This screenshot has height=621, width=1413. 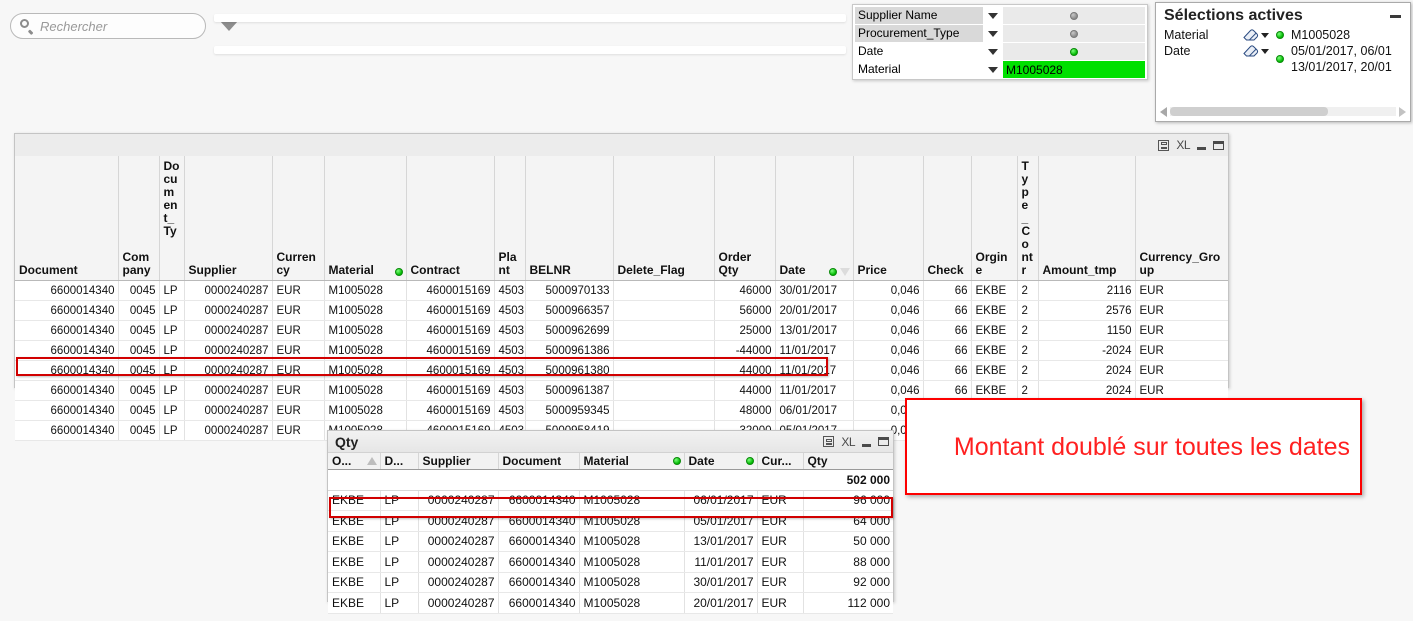 I want to click on column-header-amount-tmp: Amount_tmp, so click(x=1087, y=218).